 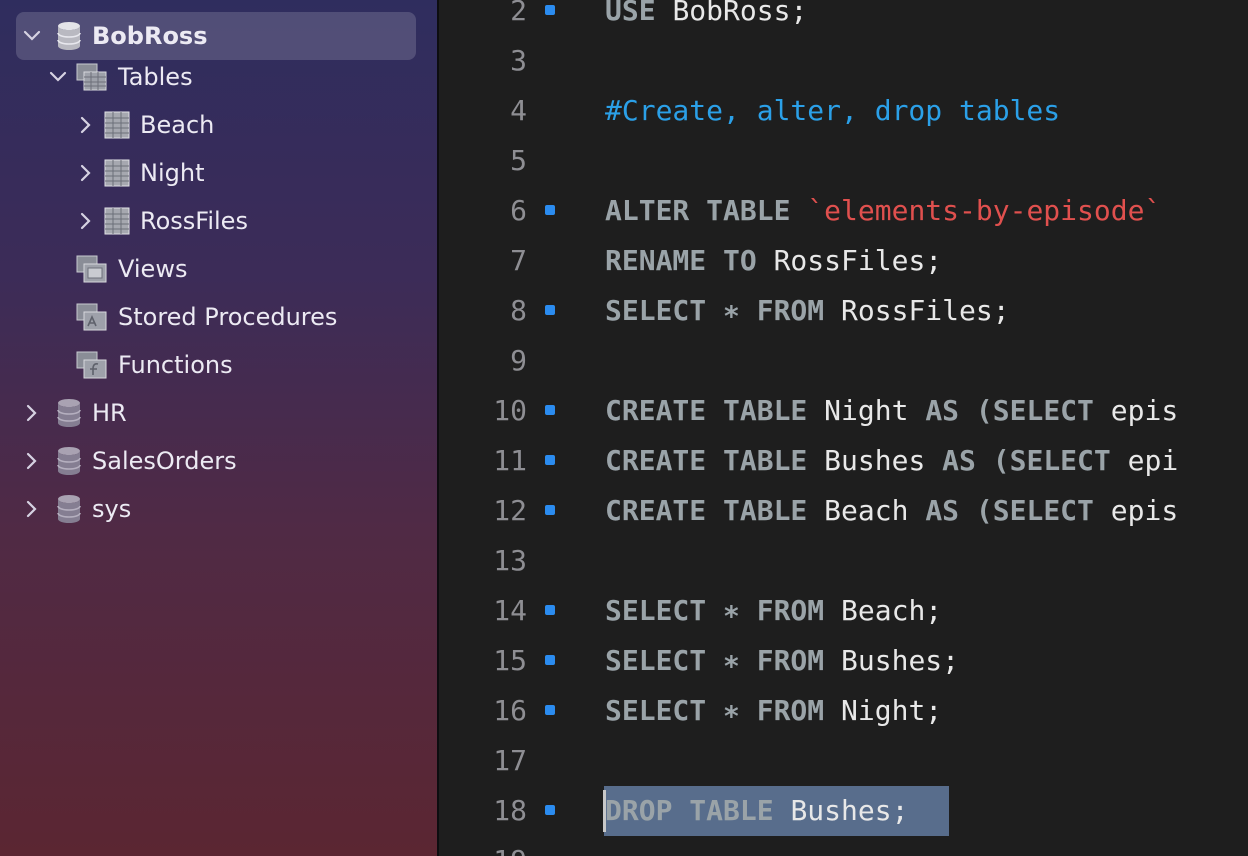 I want to click on table-label: RossFiles, so click(x=194, y=221).